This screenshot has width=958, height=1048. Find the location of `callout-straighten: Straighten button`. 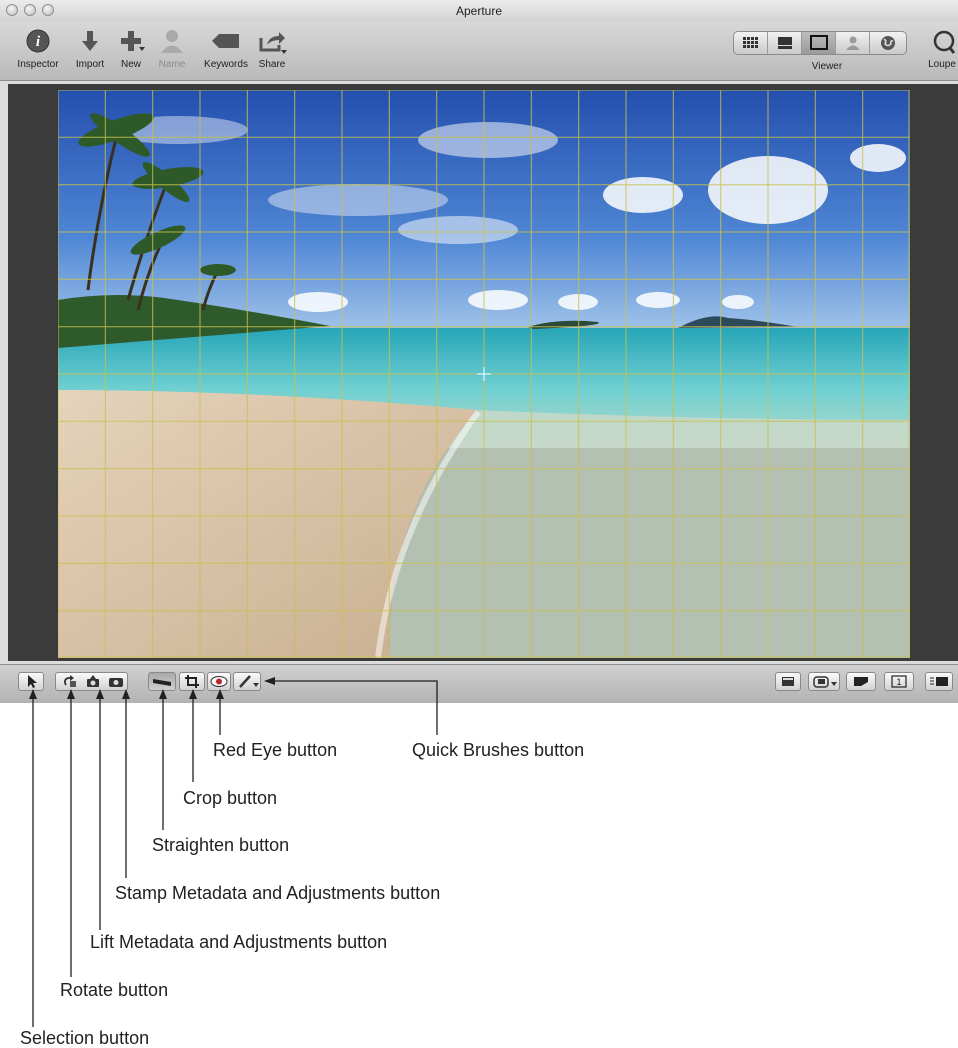

callout-straighten: Straighten button is located at coordinates (221, 845).